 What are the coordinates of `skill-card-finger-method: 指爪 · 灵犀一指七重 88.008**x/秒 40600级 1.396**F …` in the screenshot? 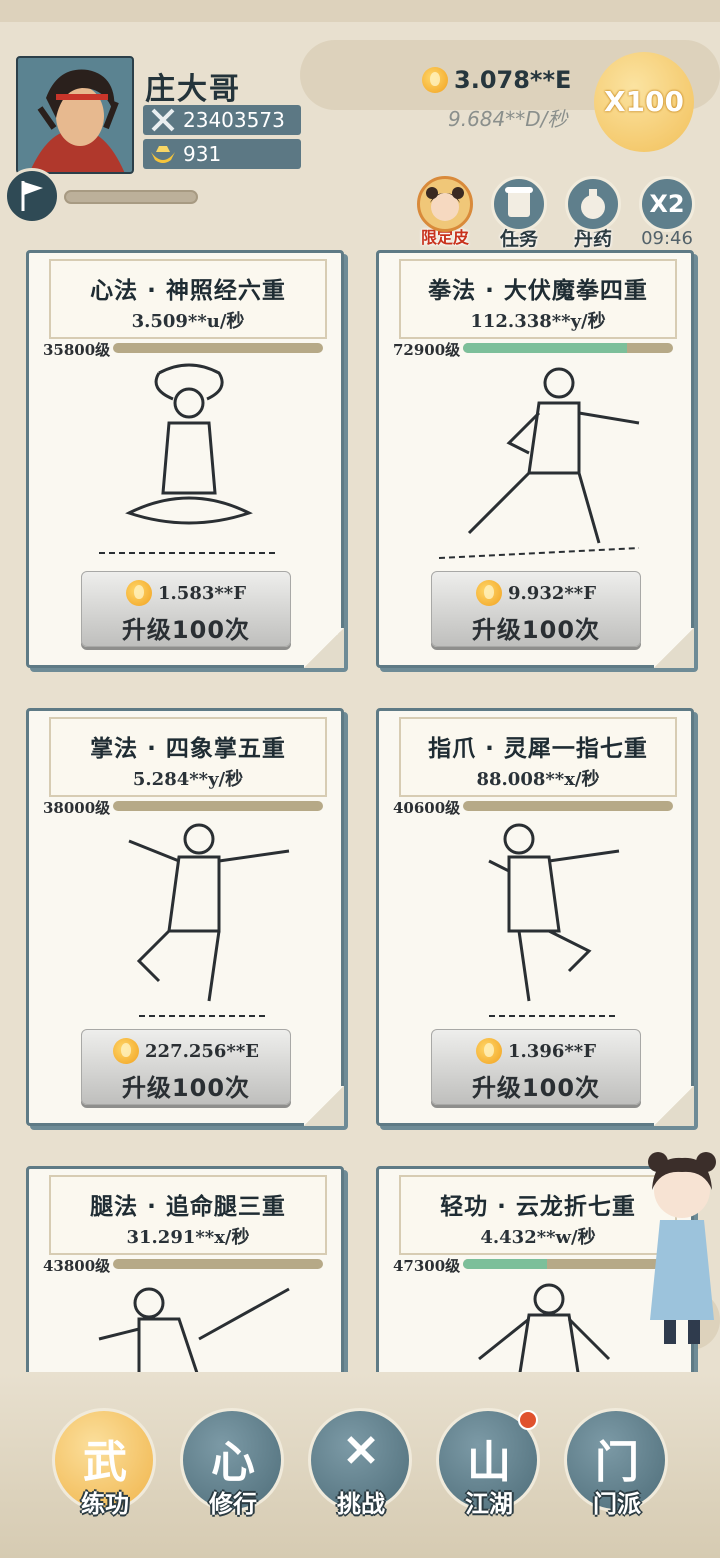 It's located at (535, 917).